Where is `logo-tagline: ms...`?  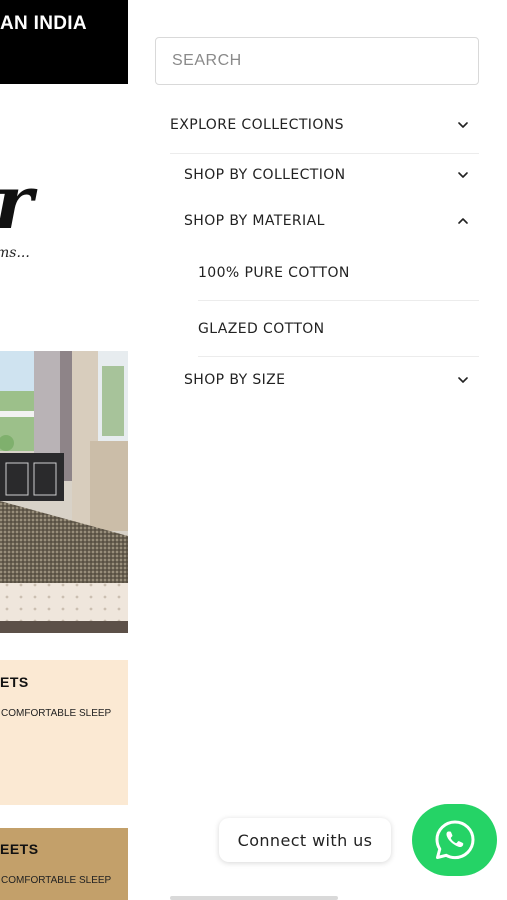 logo-tagline: ms... is located at coordinates (15, 253).